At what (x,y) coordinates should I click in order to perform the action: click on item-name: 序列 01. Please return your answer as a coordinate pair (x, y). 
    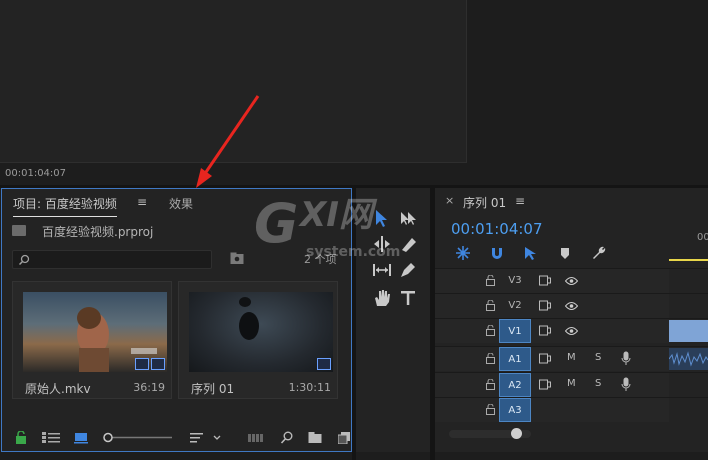
    Looking at the image, I should click on (213, 389).